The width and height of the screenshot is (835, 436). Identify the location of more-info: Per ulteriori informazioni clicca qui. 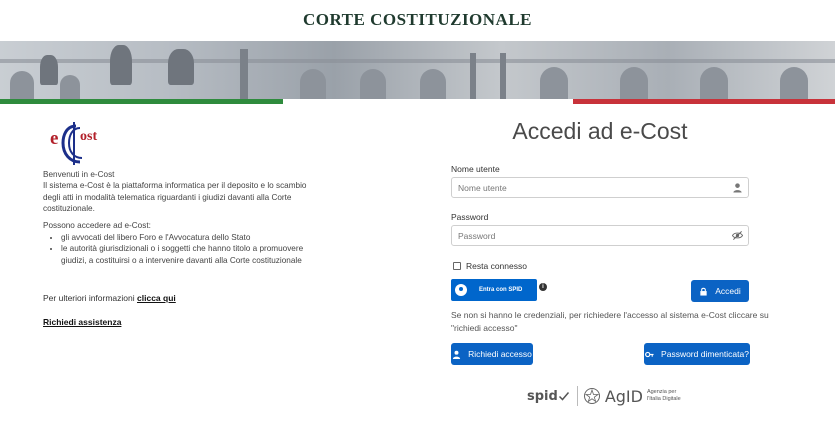
(109, 298).